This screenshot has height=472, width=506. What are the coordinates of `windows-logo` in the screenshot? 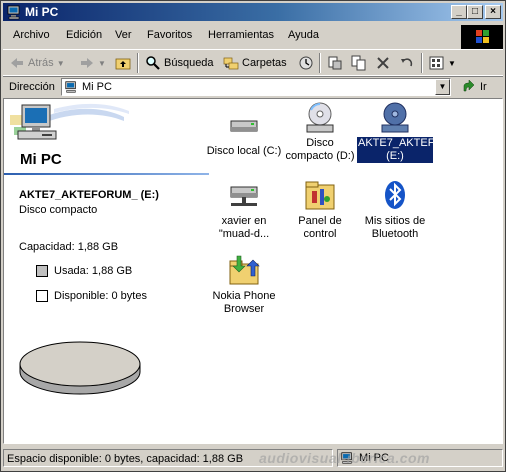 It's located at (482, 37).